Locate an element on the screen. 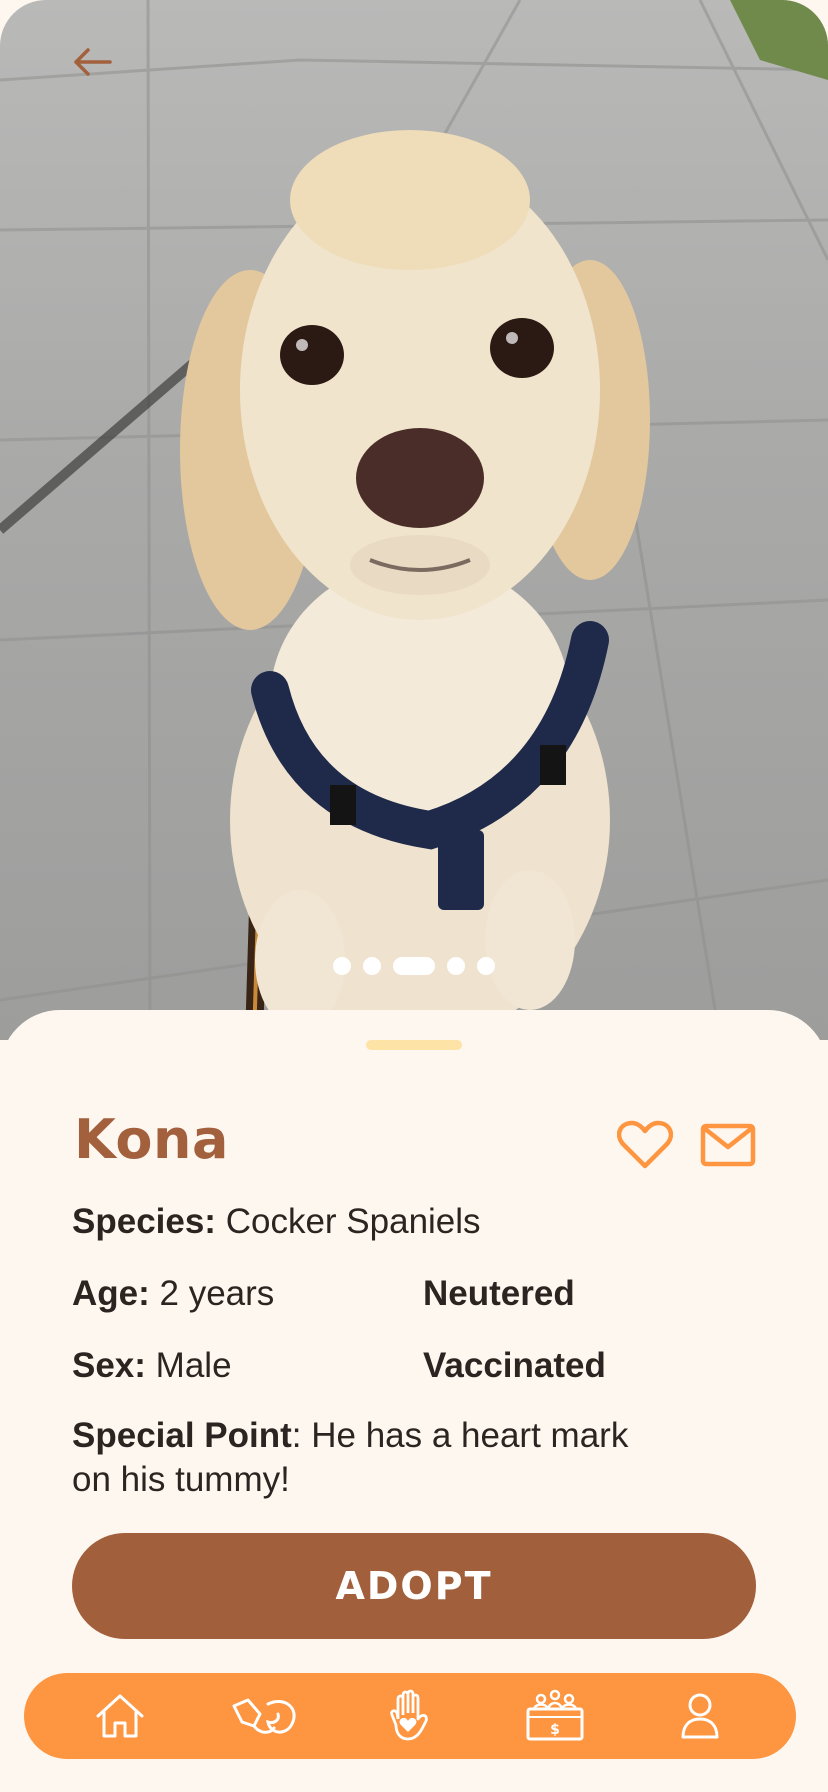  age-value: 2 years is located at coordinates (217, 1293).